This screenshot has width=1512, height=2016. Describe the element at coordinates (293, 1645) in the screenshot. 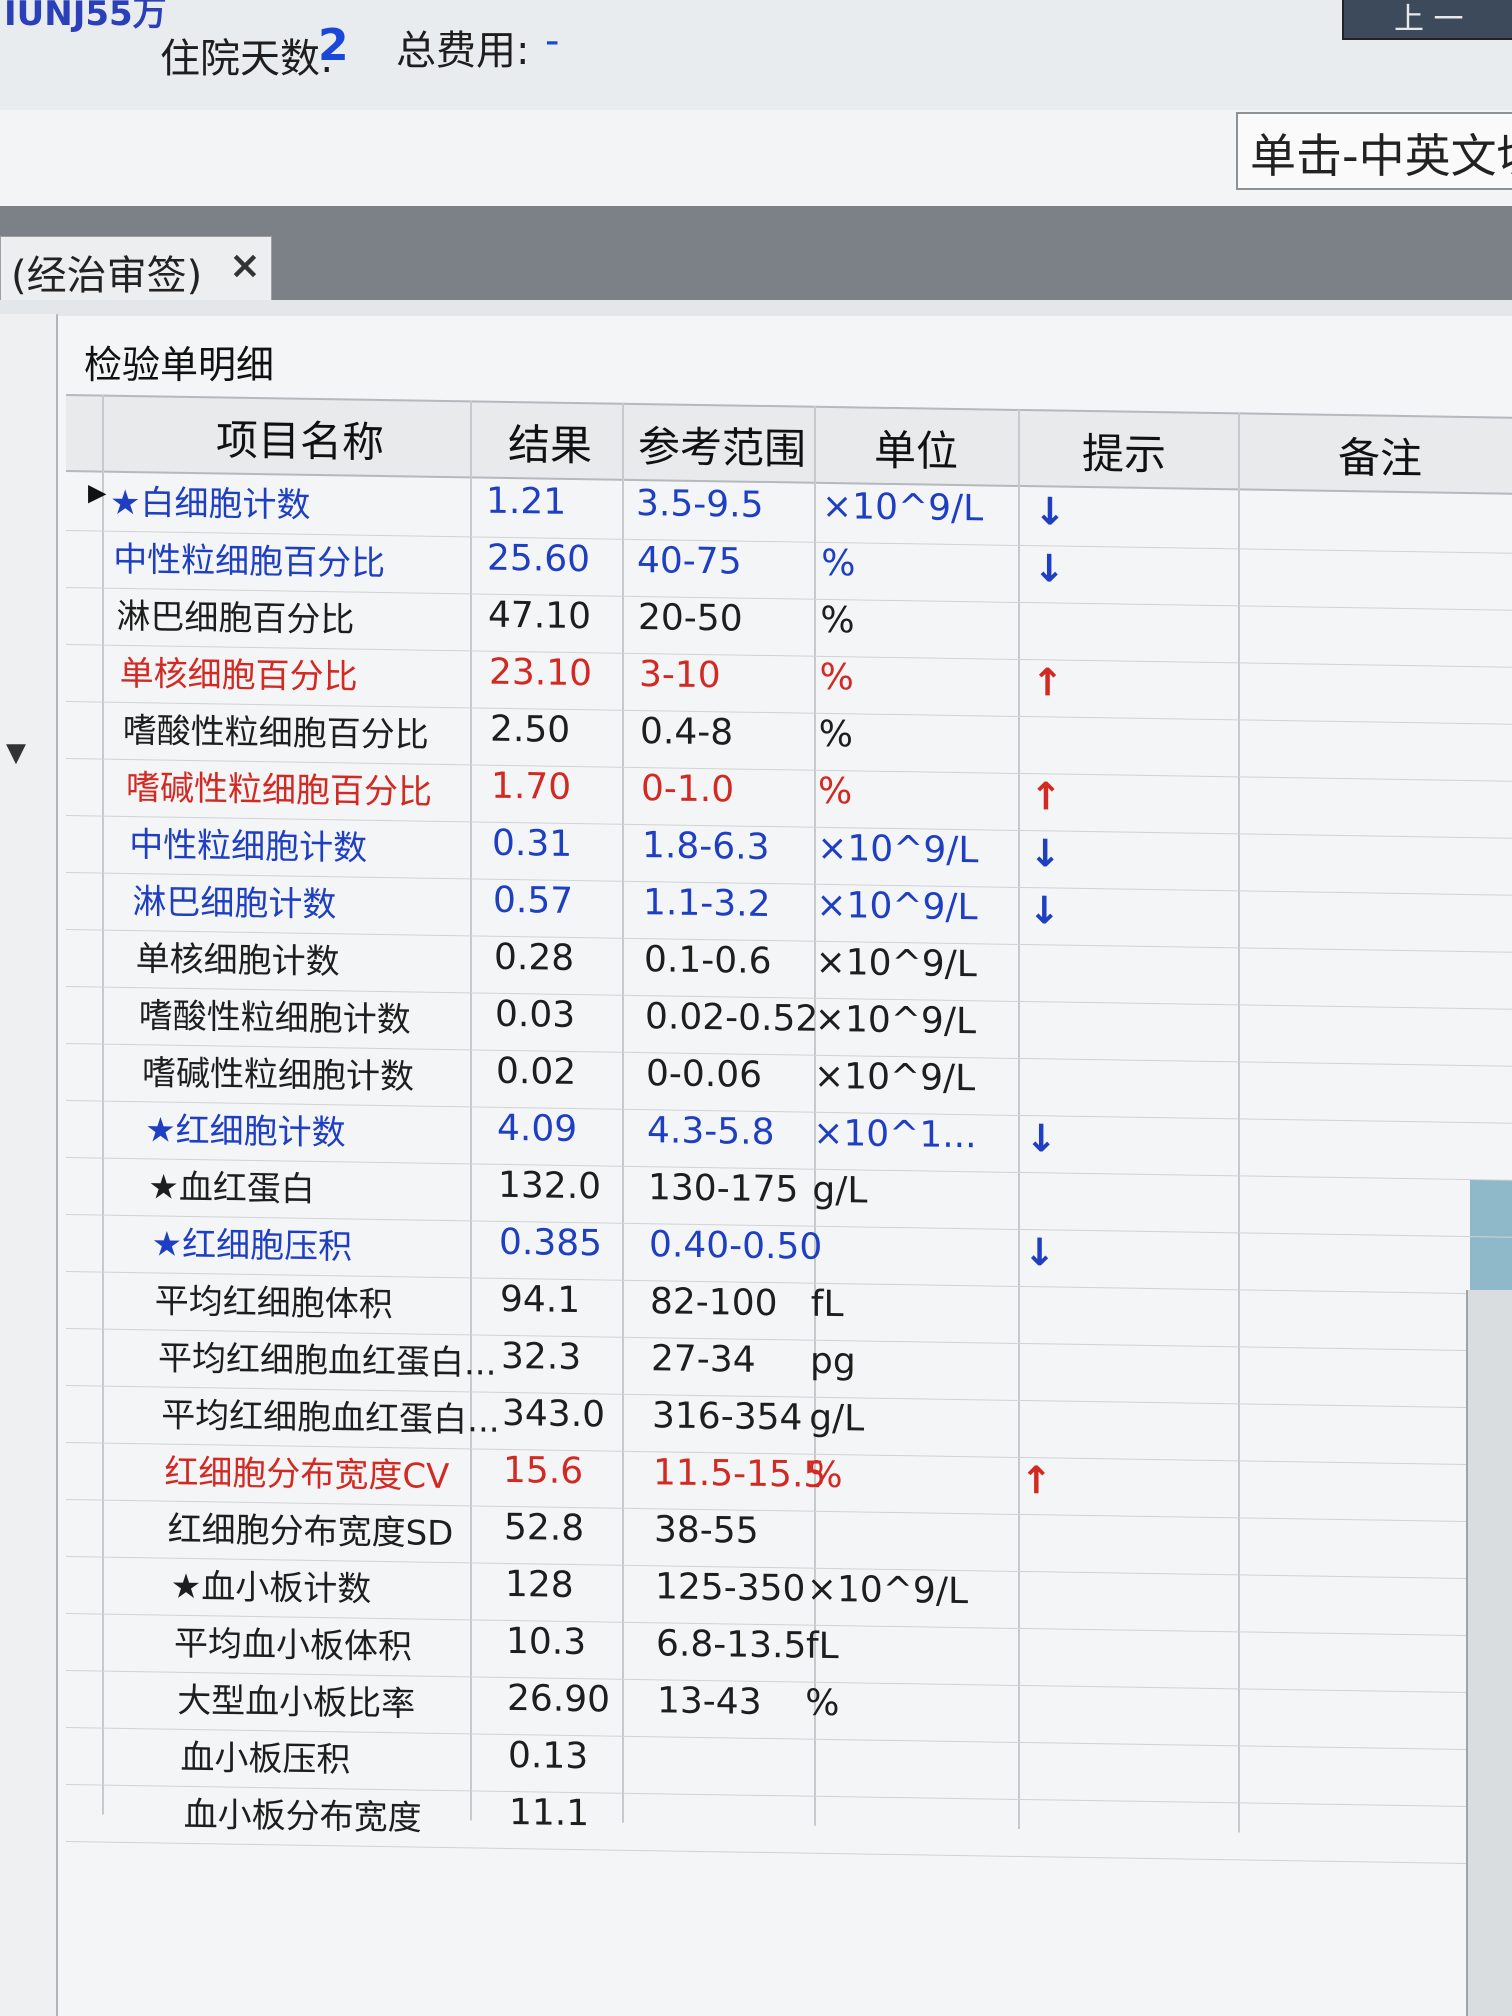

I see `item-name-cell: 平均血小板体积` at that location.